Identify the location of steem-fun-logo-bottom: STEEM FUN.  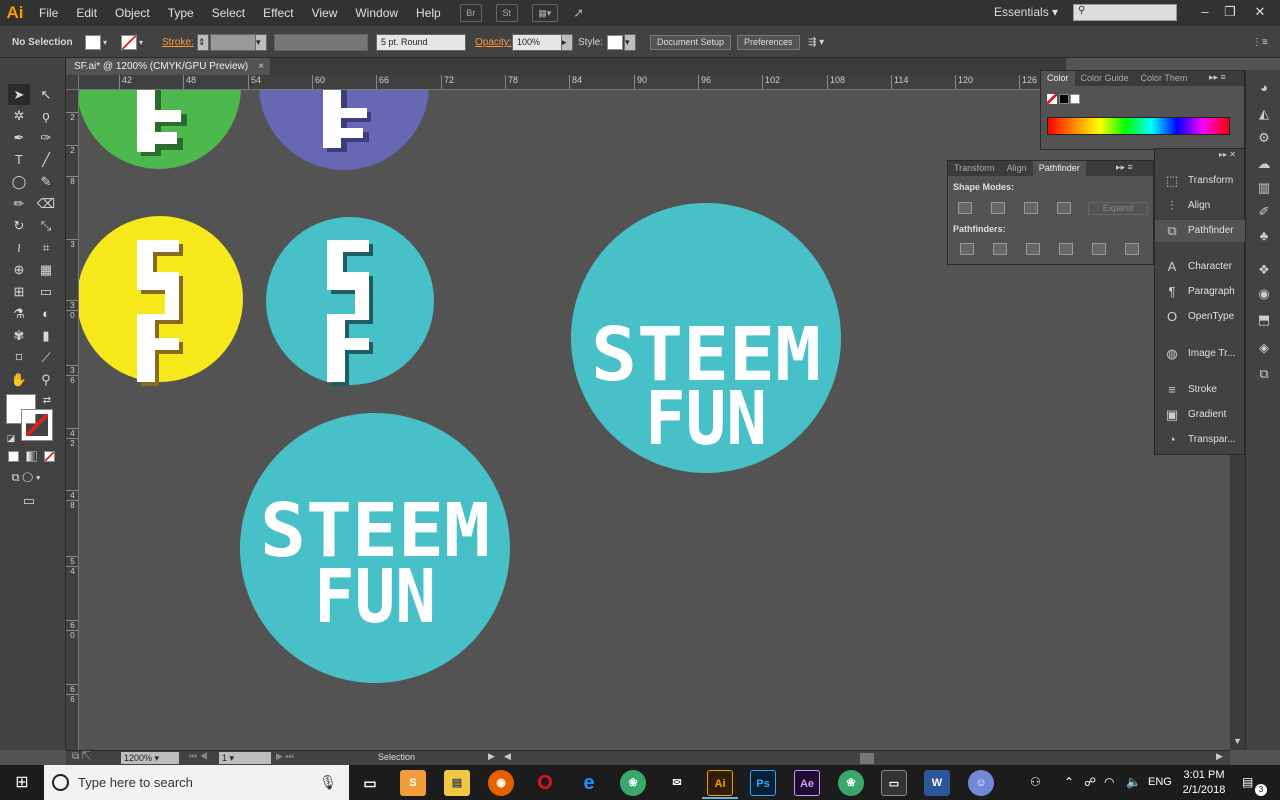
(375, 548).